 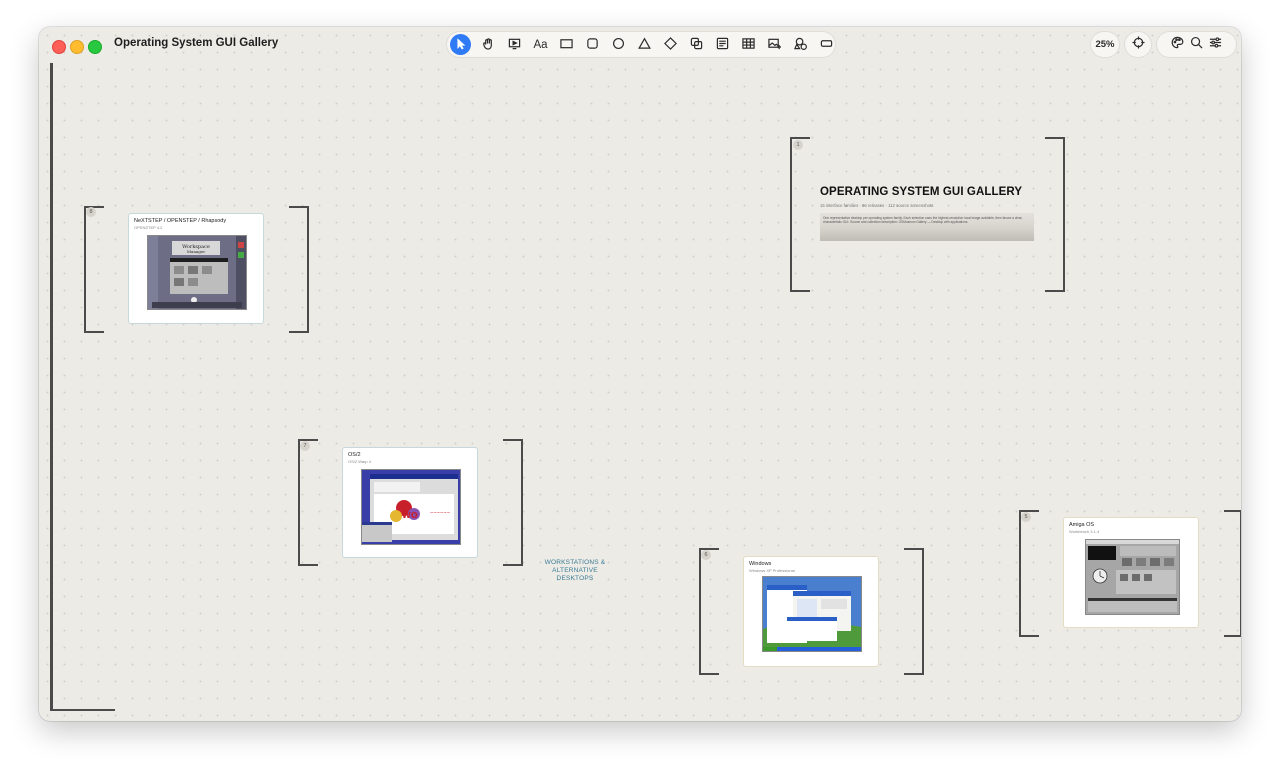 I want to click on triangle-tool, so click(x=644, y=44).